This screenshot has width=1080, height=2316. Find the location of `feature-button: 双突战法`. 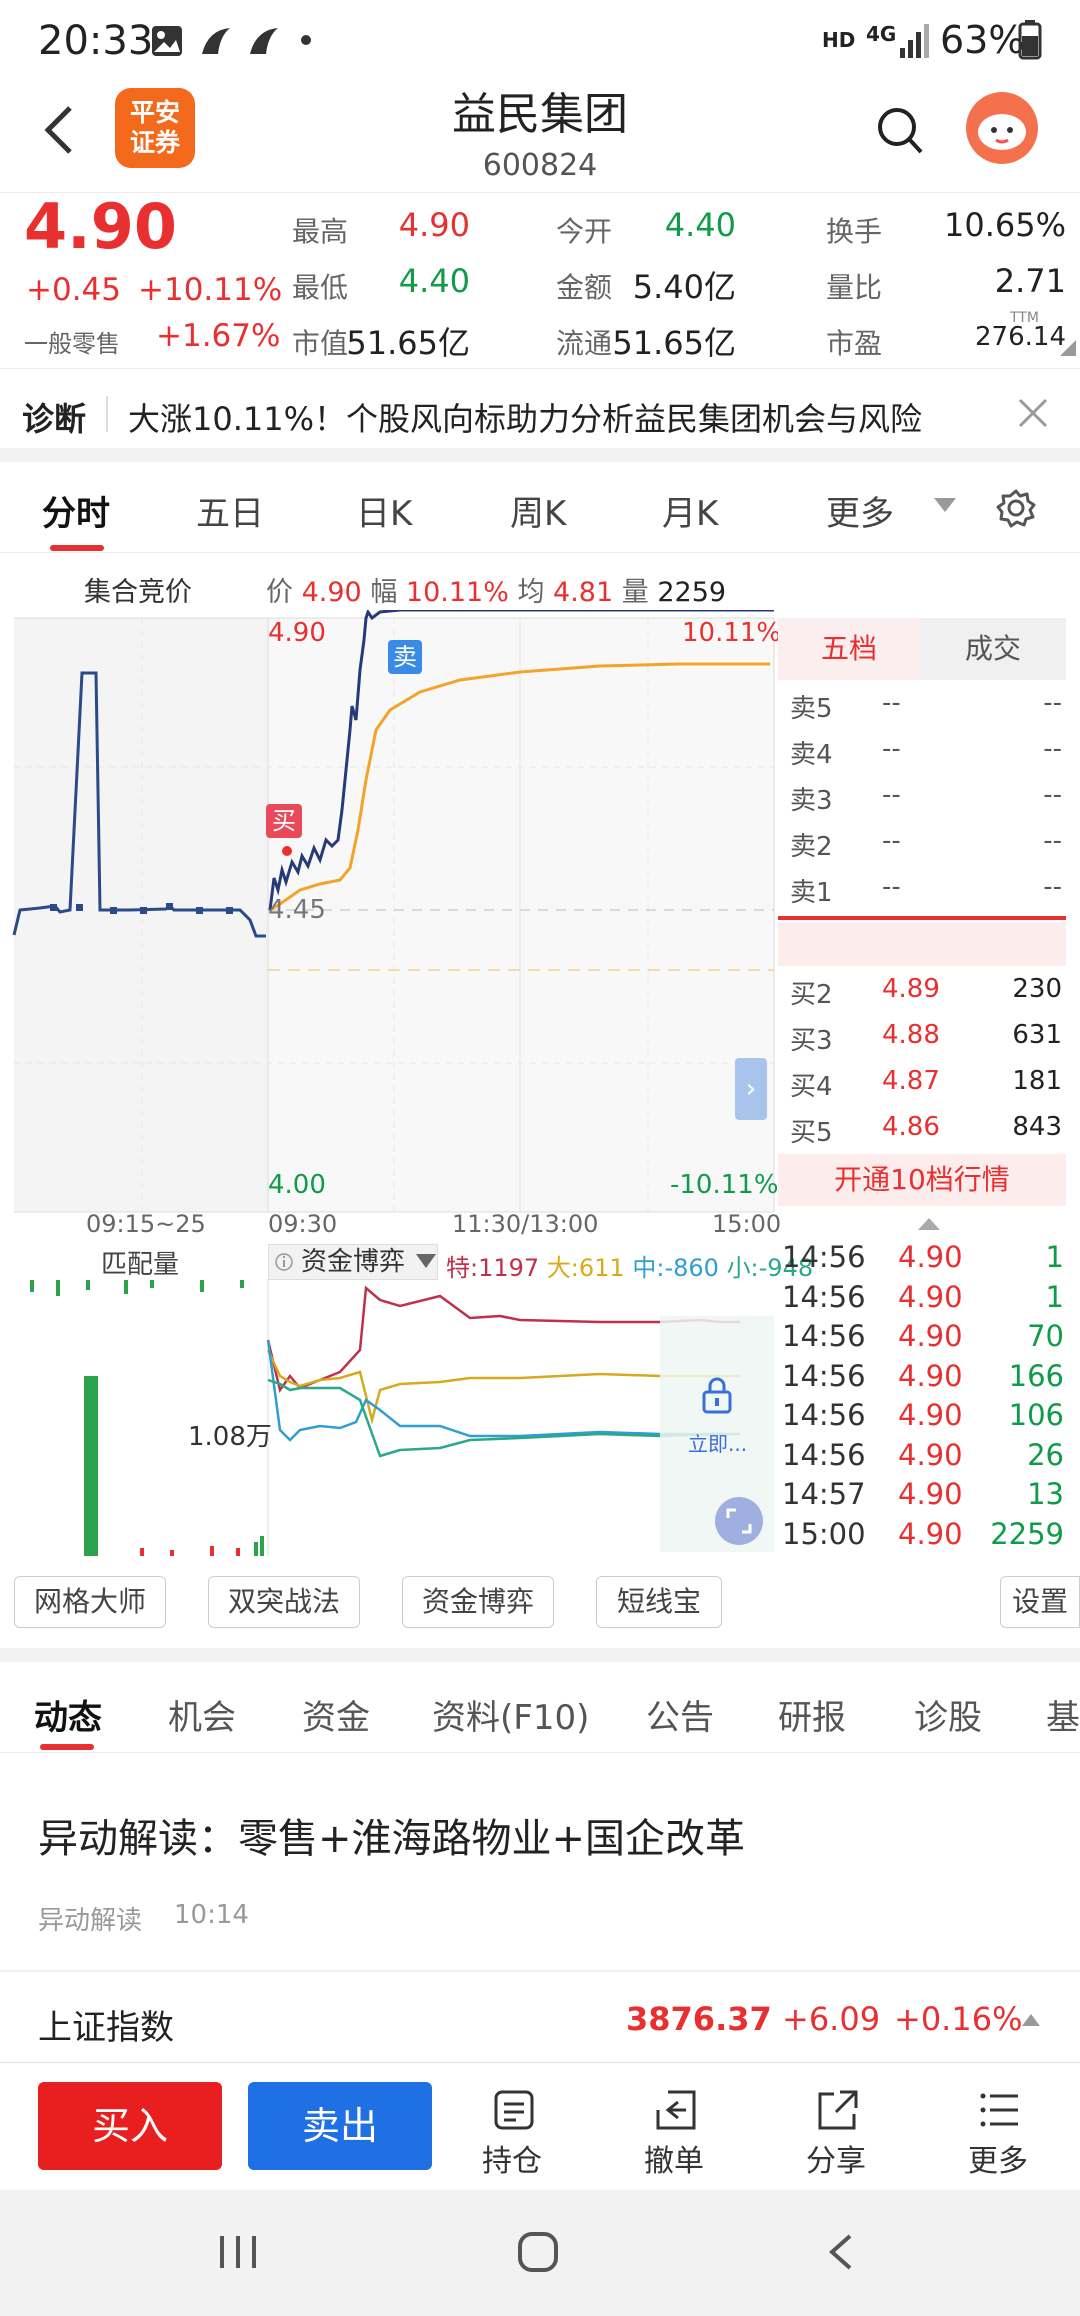

feature-button: 双突战法 is located at coordinates (284, 1602).